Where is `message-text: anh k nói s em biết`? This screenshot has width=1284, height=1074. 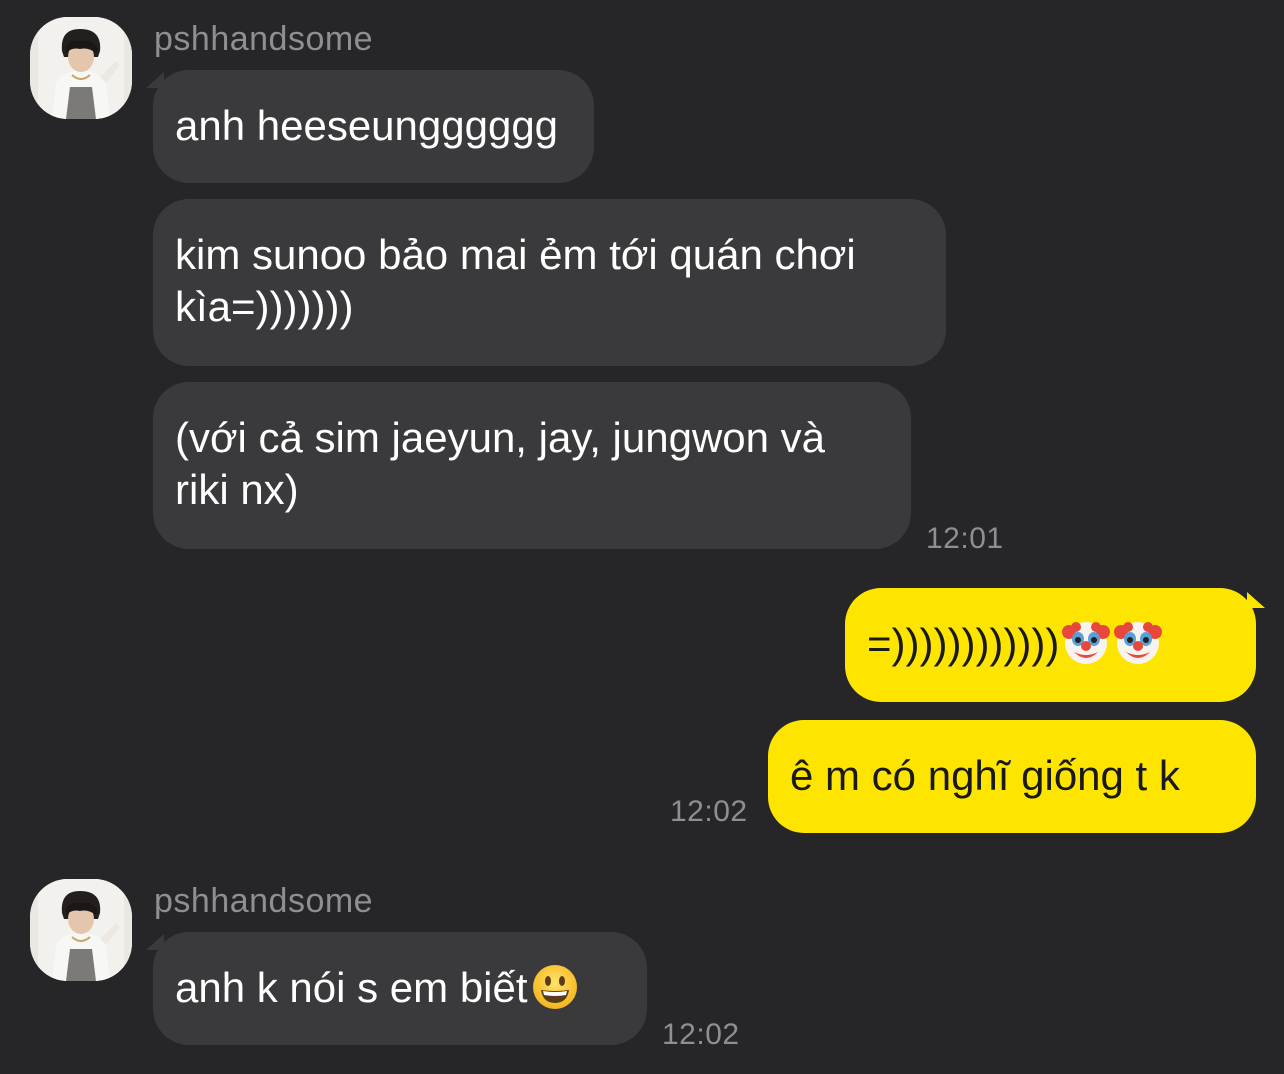
message-text: anh k nói s em biết is located at coordinates (351, 987).